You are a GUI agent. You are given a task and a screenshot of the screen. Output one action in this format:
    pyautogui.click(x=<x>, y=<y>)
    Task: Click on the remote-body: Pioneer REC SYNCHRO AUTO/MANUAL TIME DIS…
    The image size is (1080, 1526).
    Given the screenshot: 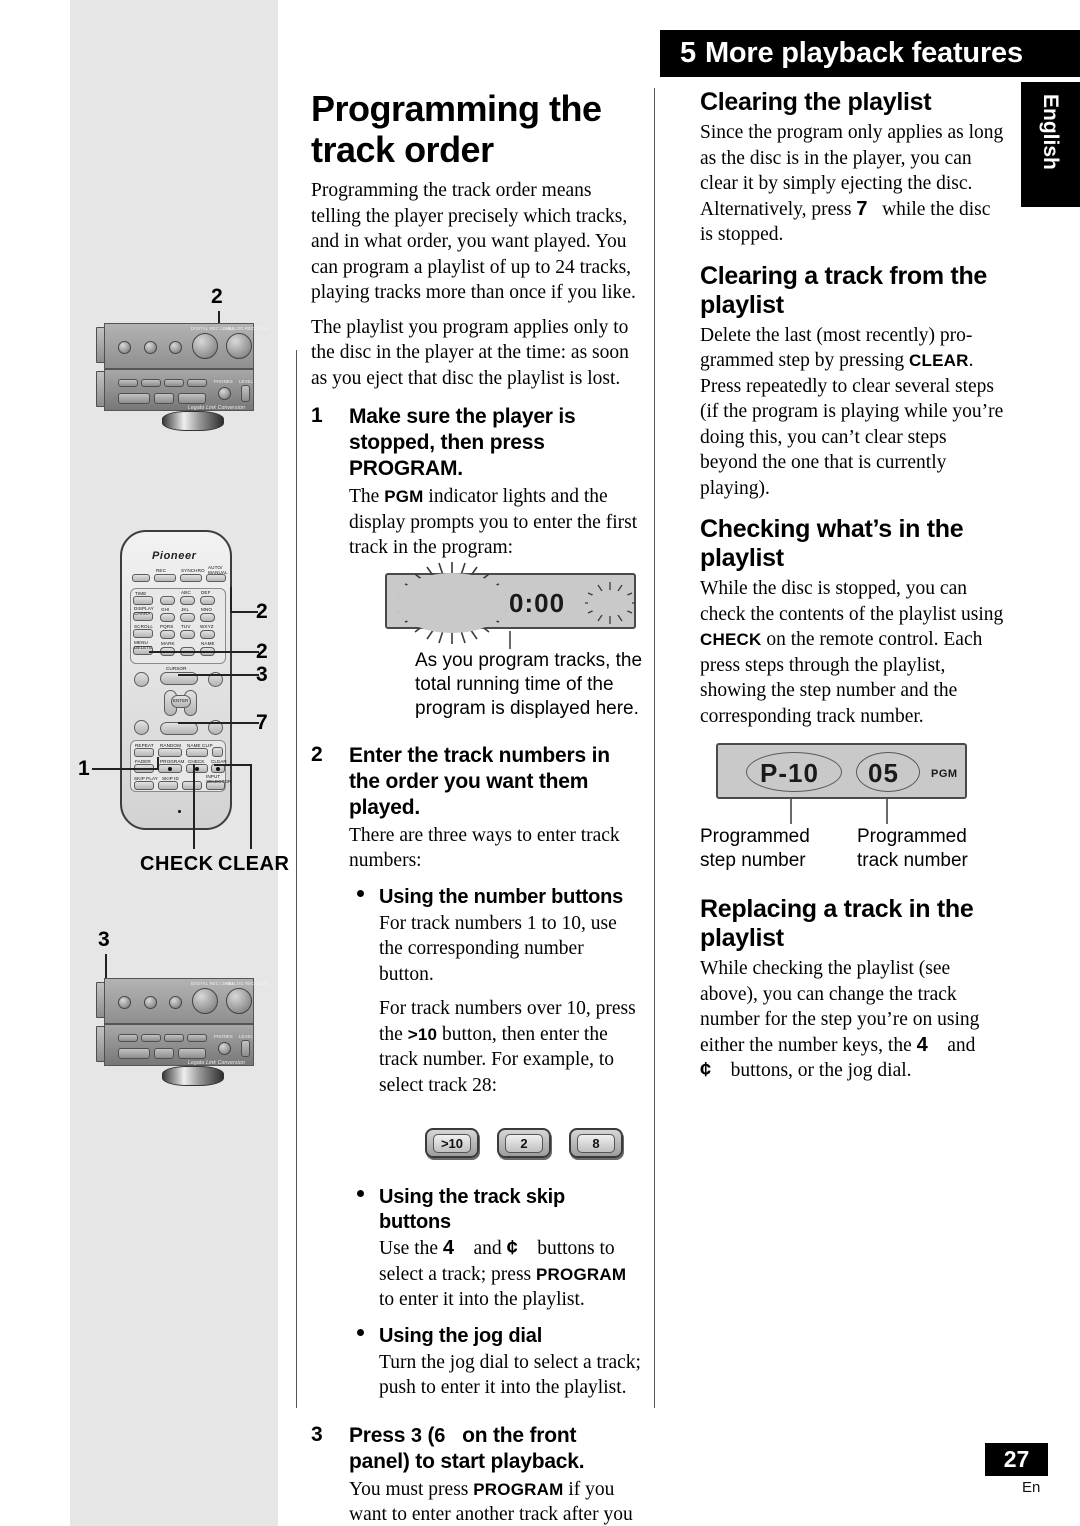 What is the action you would take?
    pyautogui.click(x=176, y=680)
    